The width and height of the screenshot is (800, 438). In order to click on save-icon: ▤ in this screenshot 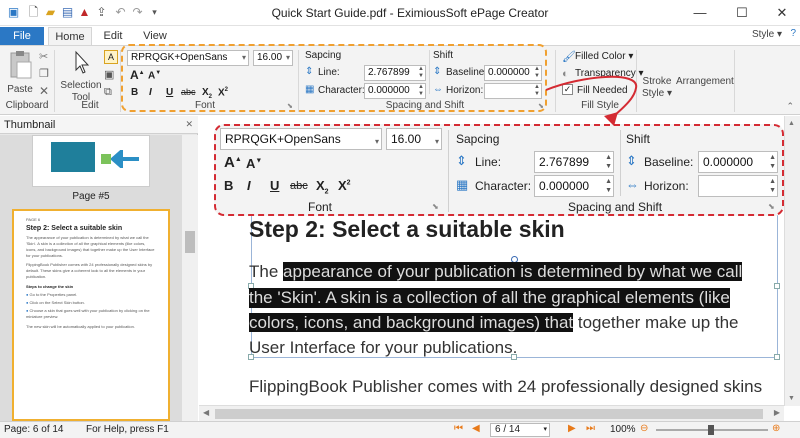, I will do `click(67, 12)`.